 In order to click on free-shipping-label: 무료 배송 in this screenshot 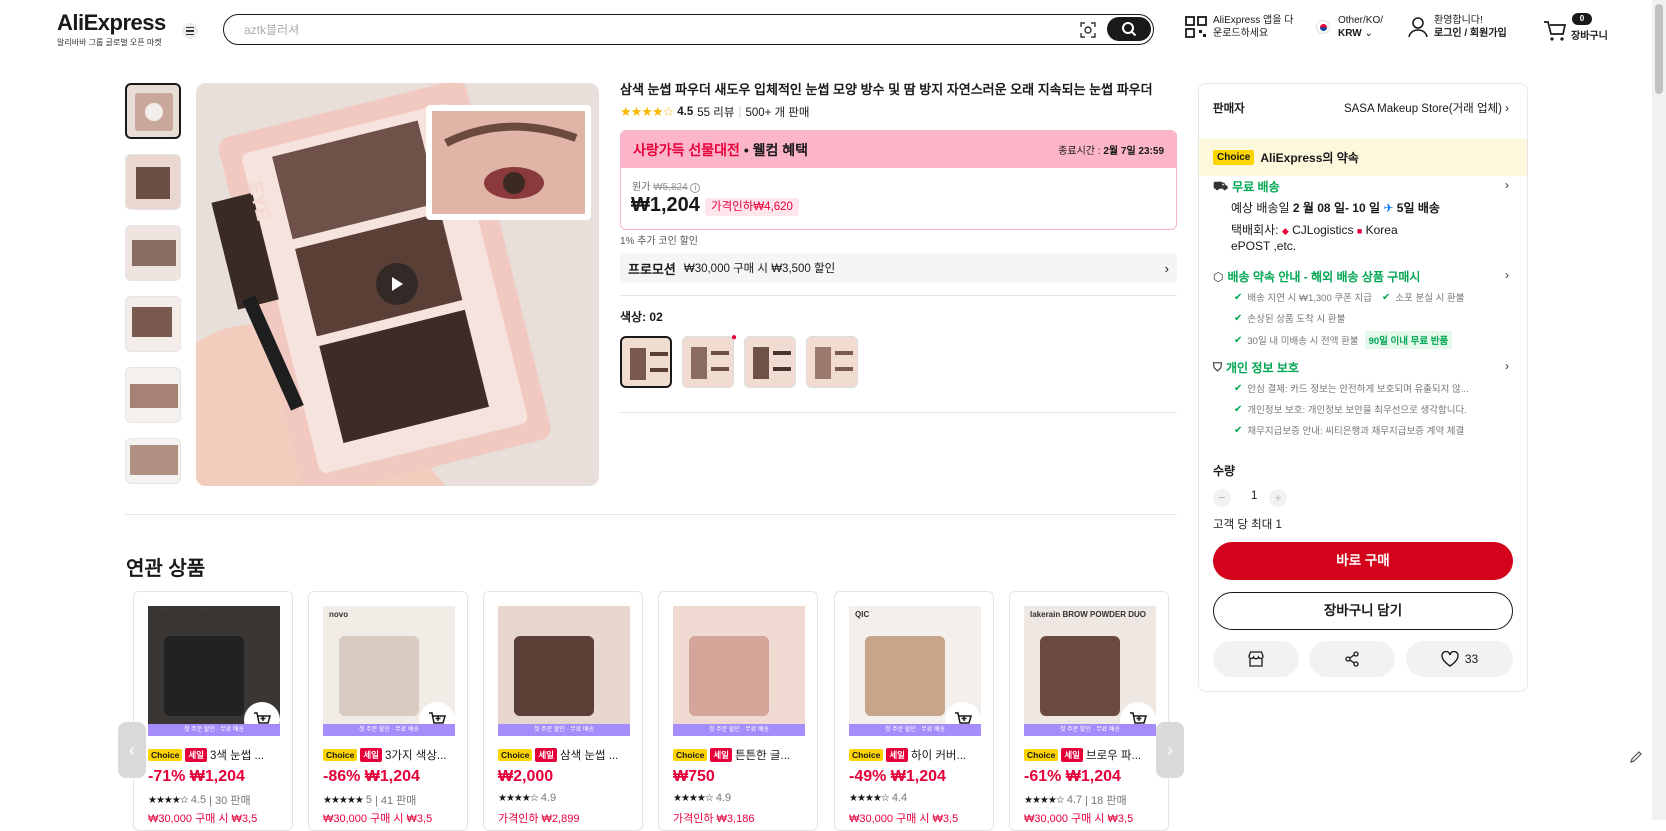, I will do `click(1256, 187)`.